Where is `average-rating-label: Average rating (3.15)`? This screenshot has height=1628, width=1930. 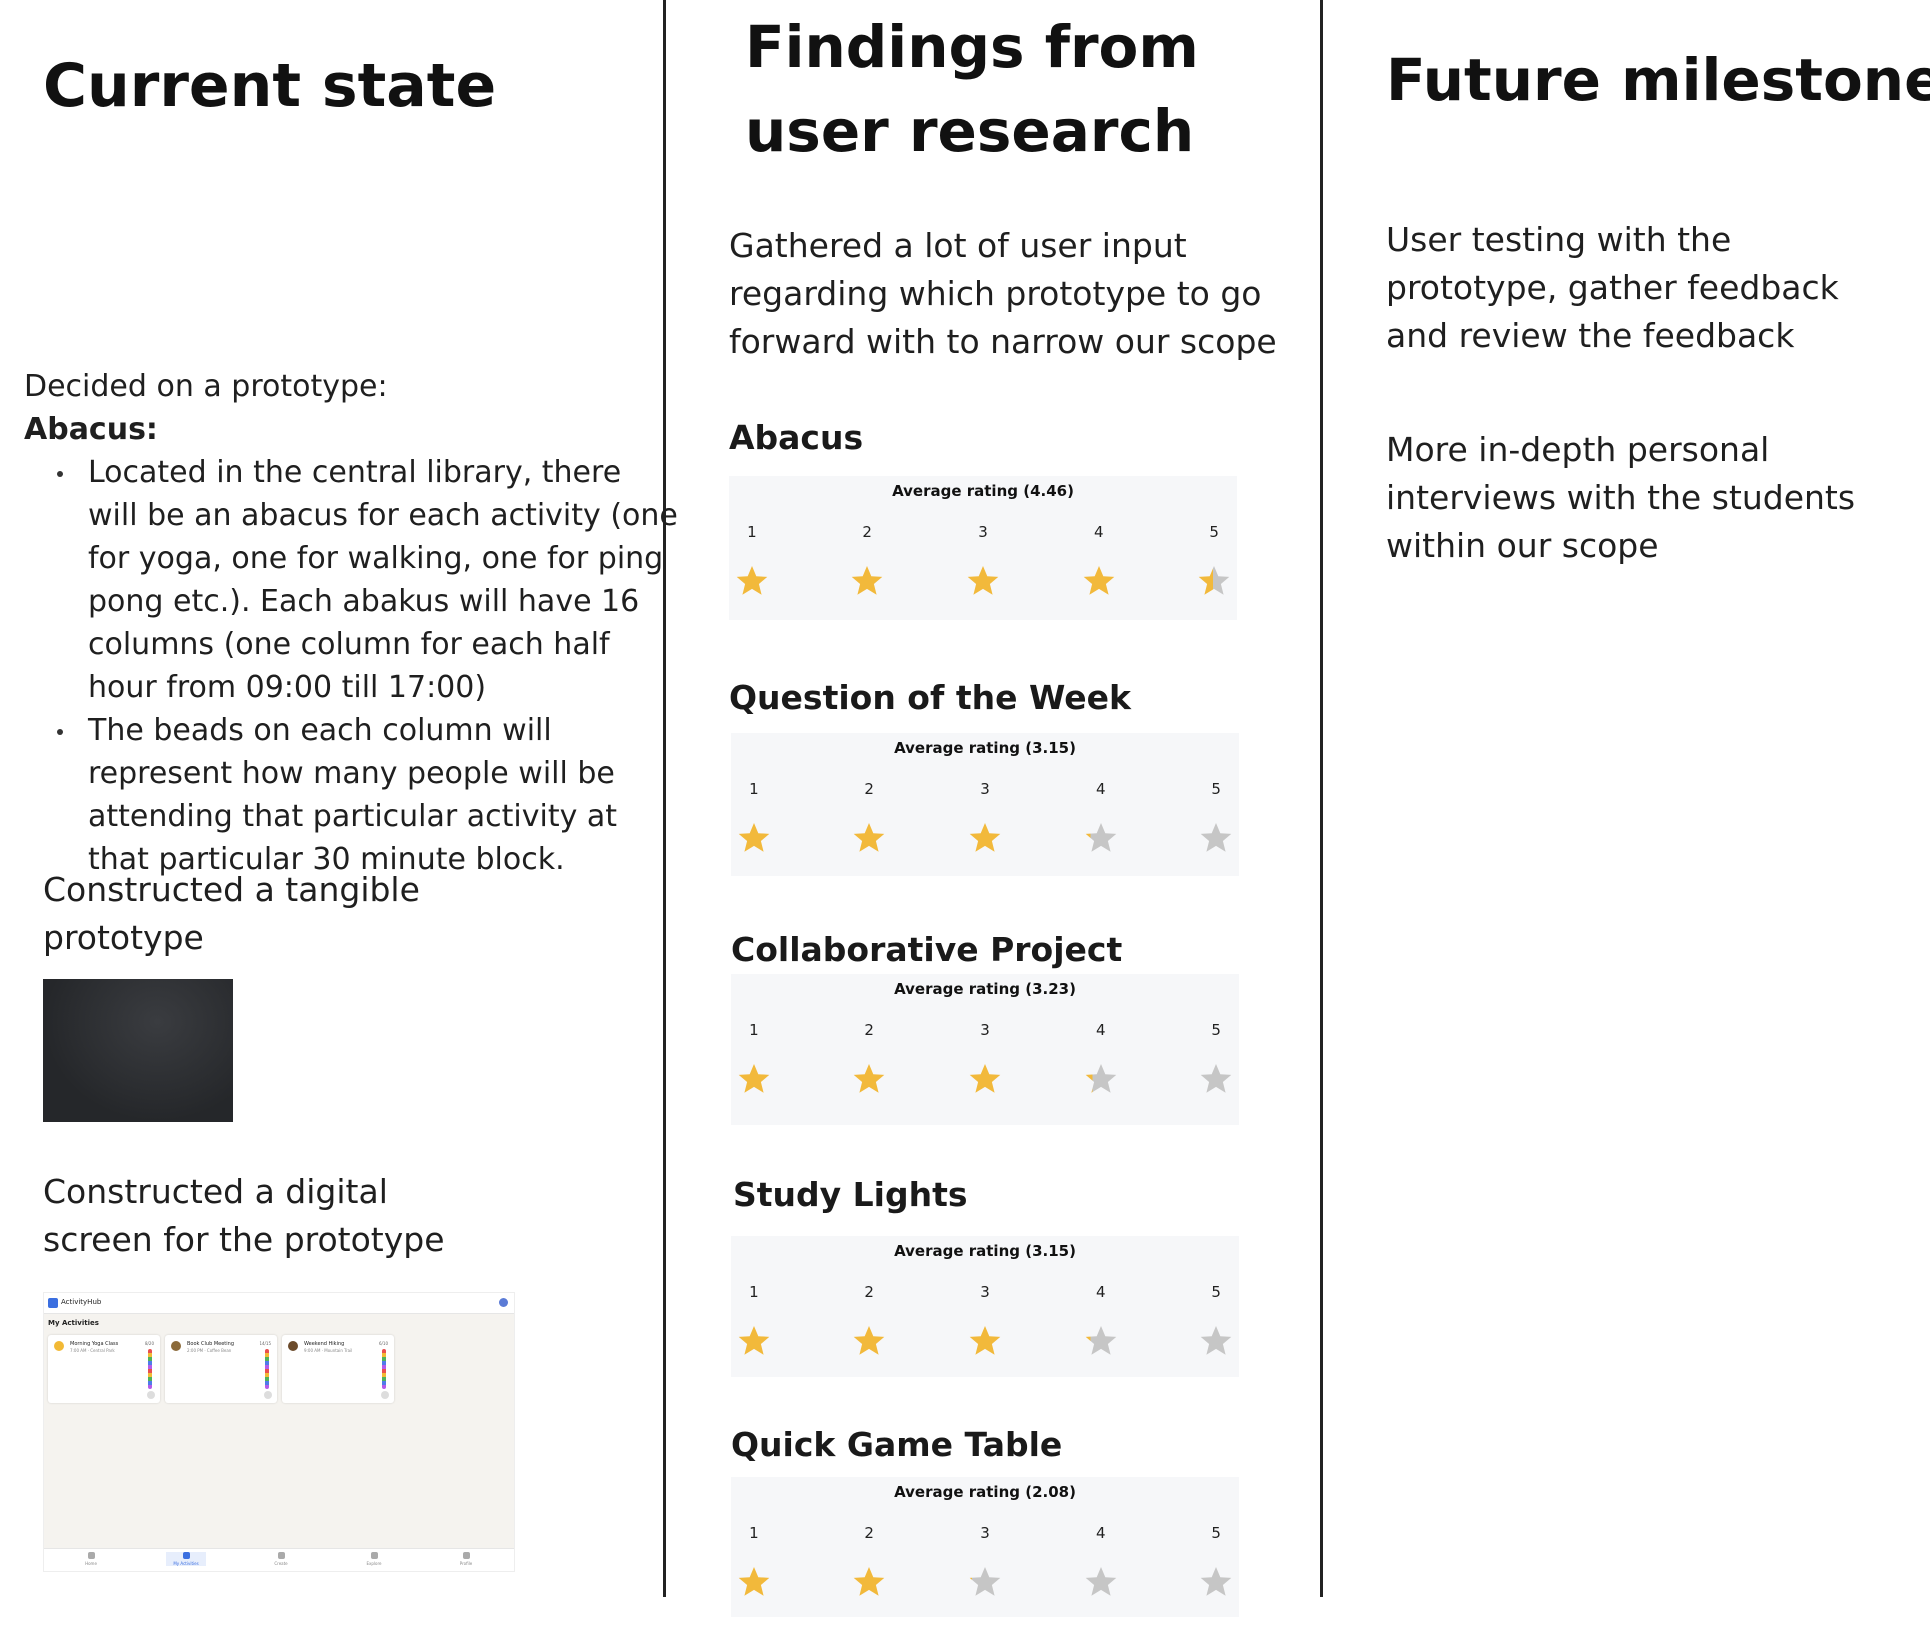 average-rating-label: Average rating (3.15) is located at coordinates (985, 748).